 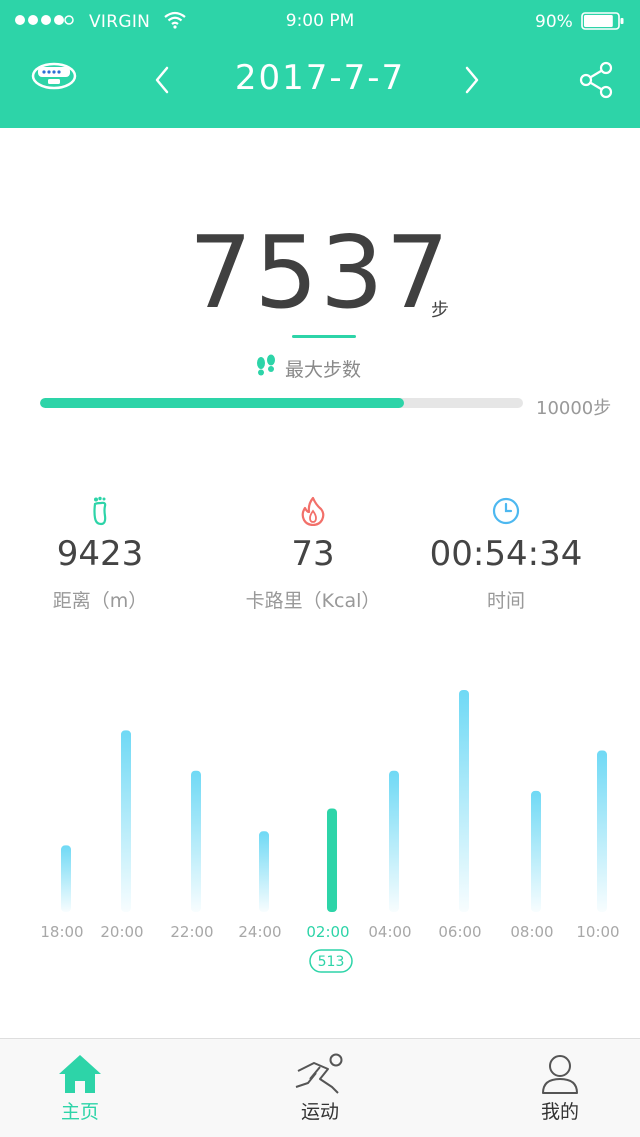 What do you see at coordinates (602, 21) in the screenshot?
I see `battery-icon` at bounding box center [602, 21].